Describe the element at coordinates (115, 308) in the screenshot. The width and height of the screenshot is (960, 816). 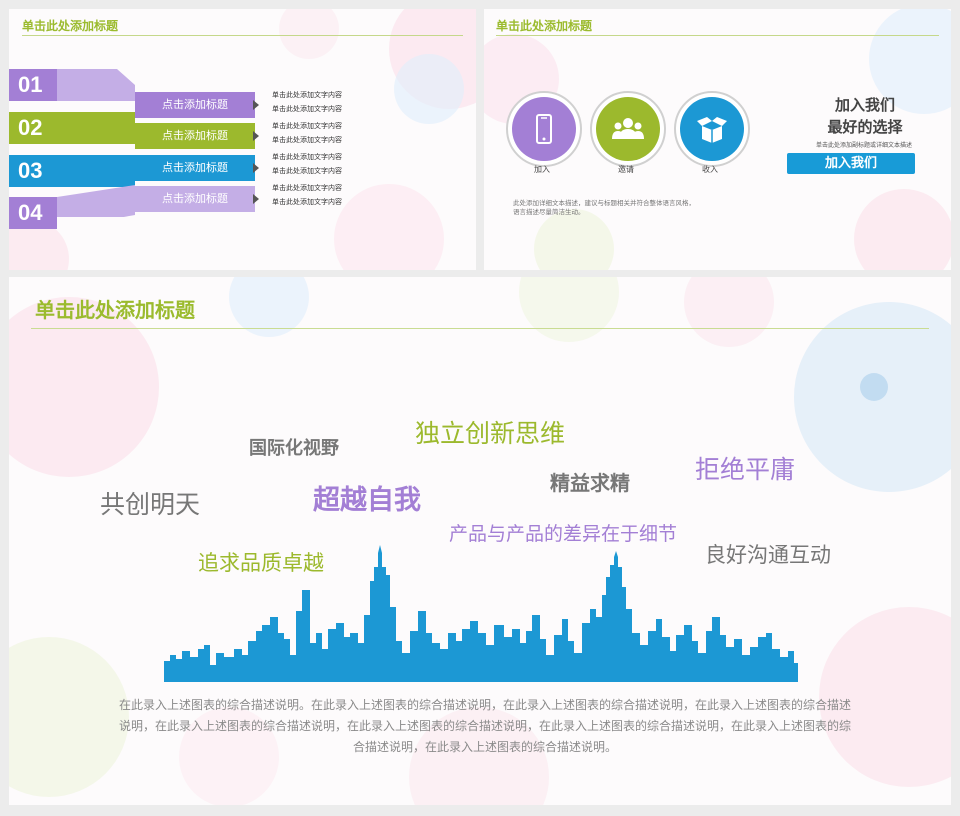
I see `slide-3-title: 单击此处添加标题` at that location.